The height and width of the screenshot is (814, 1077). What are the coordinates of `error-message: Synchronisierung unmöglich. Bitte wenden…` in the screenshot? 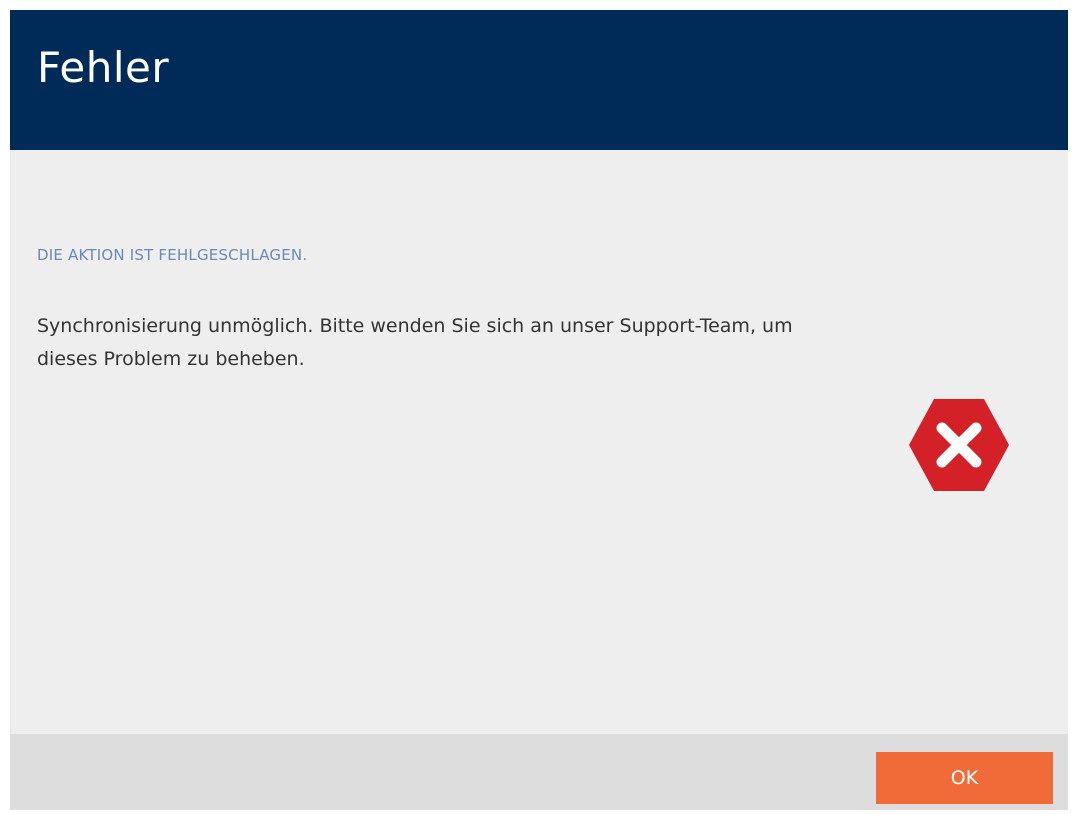 It's located at (415, 342).